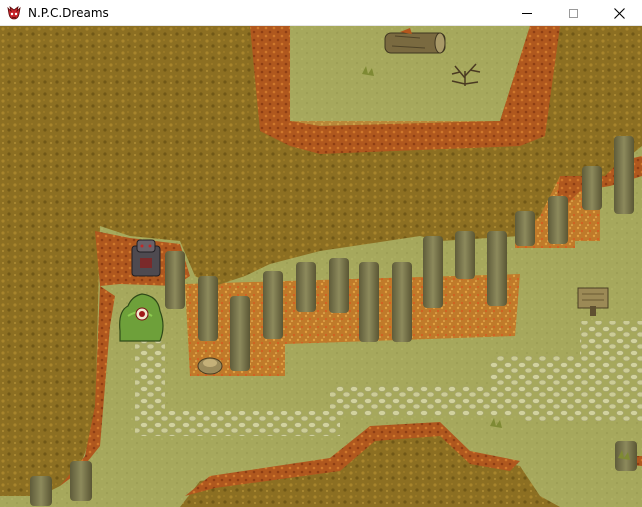 This screenshot has height=507, width=642. I want to click on close-button, so click(619, 13).